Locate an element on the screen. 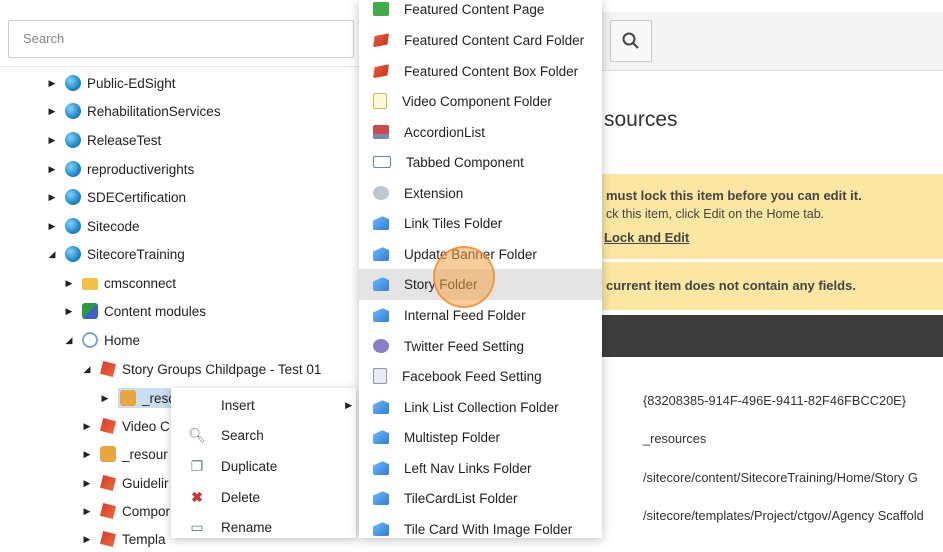  menu-item-label: Search is located at coordinates (242, 435).